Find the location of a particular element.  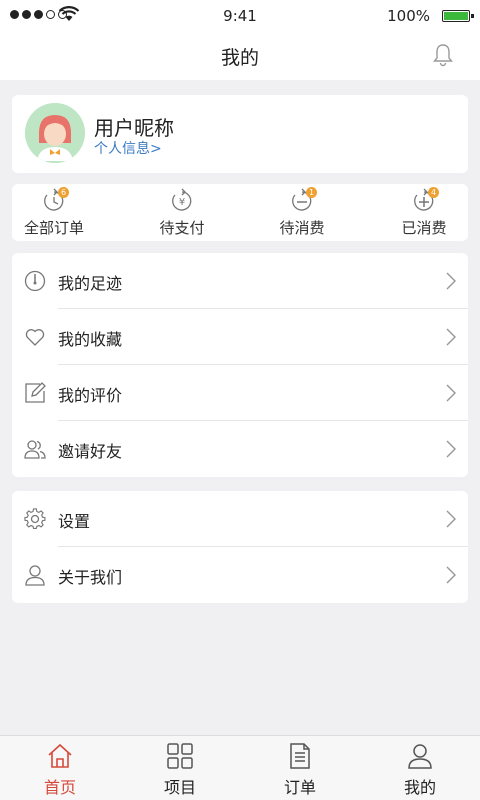

order-label: 已消费 is located at coordinates (424, 228).